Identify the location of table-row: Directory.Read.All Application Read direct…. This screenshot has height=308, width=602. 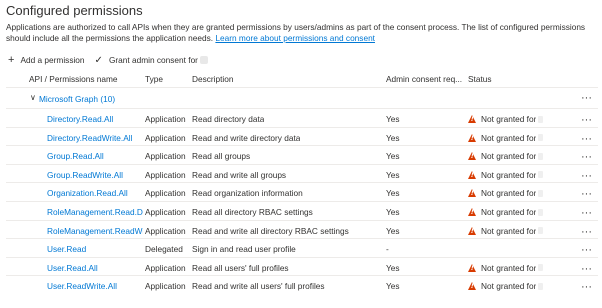
(302, 117).